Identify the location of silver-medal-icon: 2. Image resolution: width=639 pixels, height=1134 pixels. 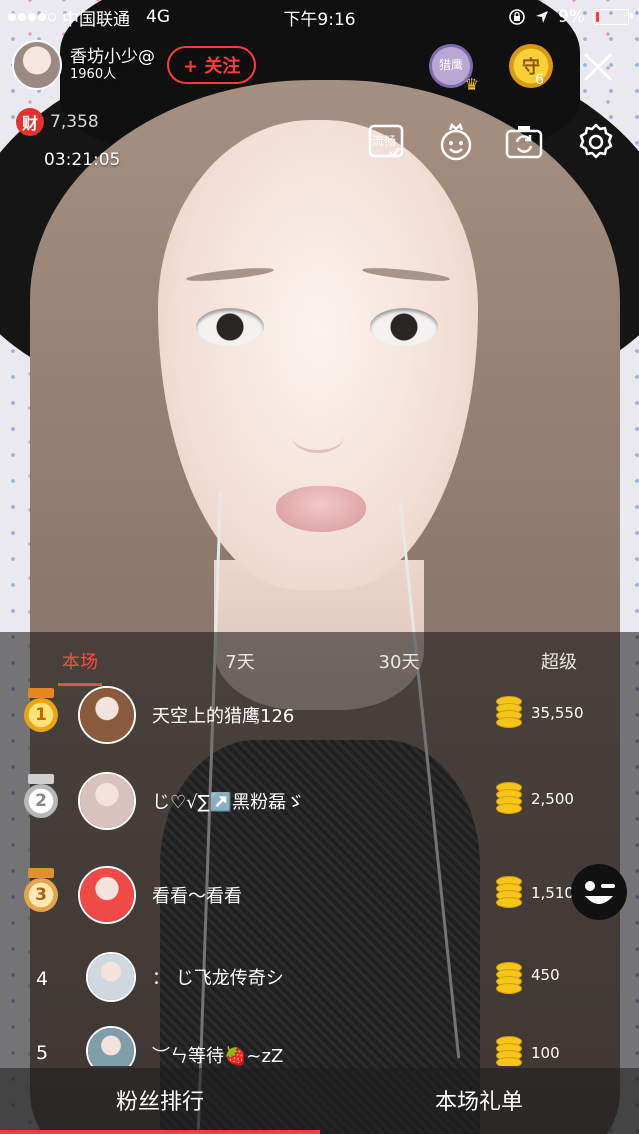
(41, 801).